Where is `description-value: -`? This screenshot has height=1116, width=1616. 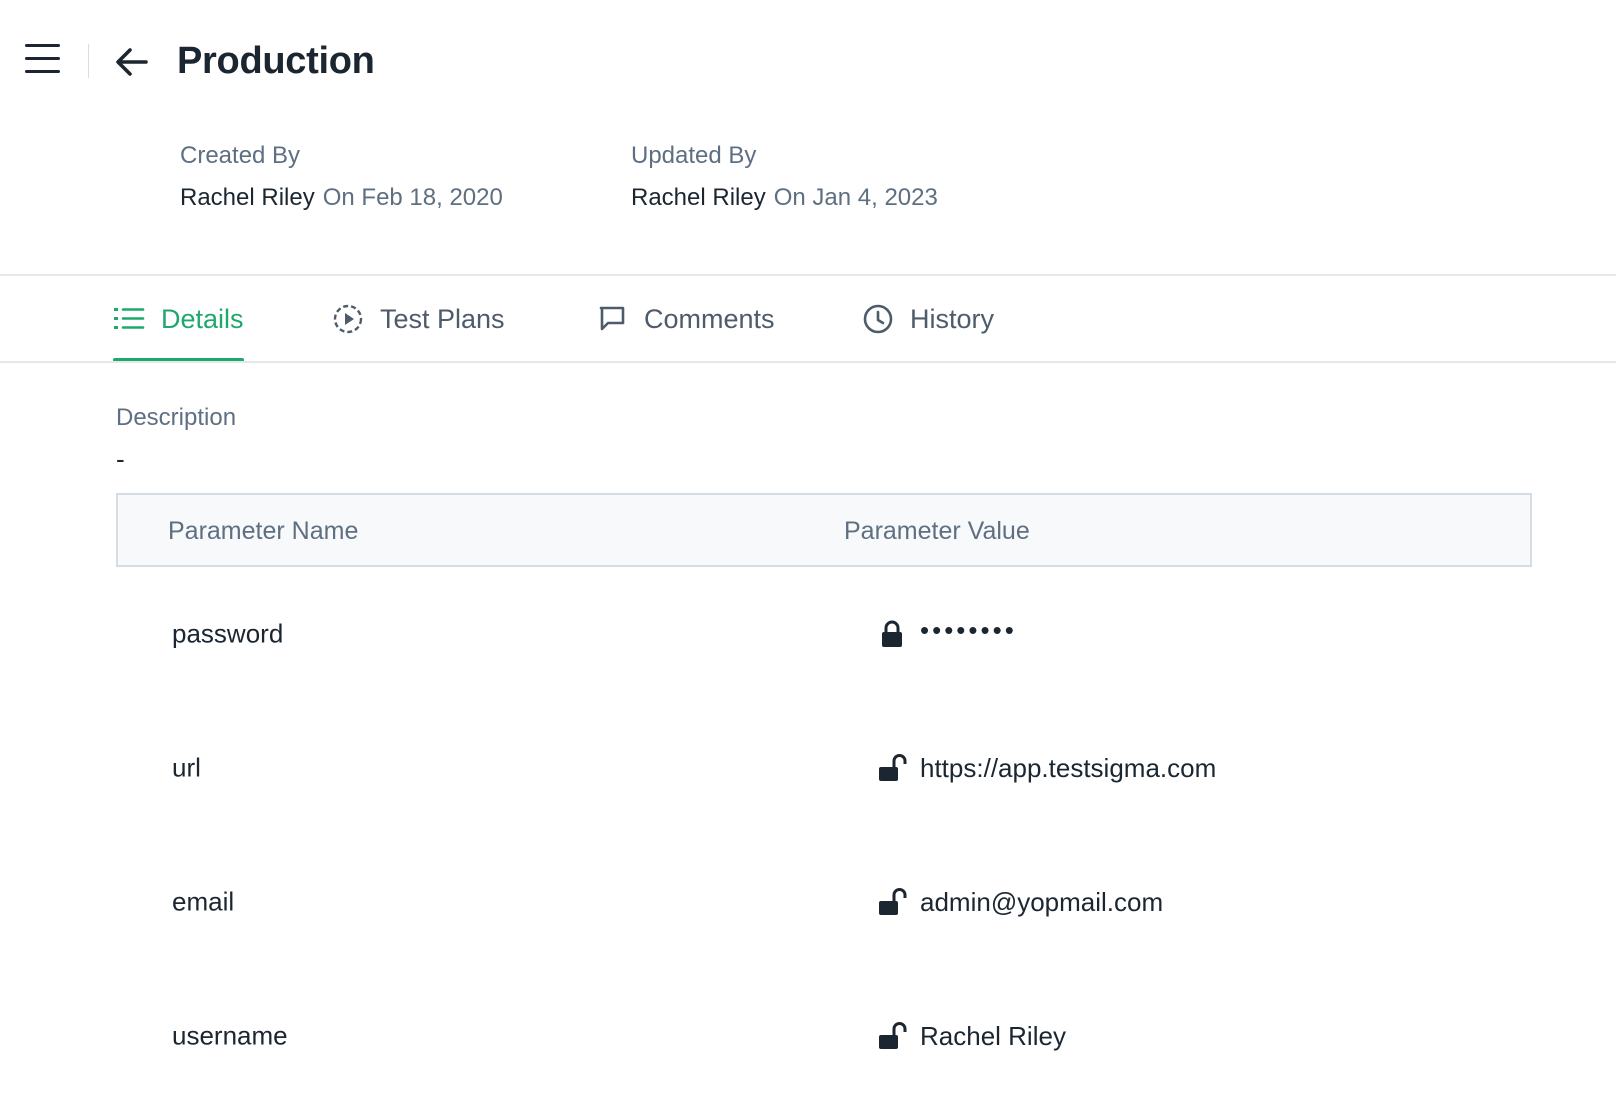
description-value: - is located at coordinates (120, 459).